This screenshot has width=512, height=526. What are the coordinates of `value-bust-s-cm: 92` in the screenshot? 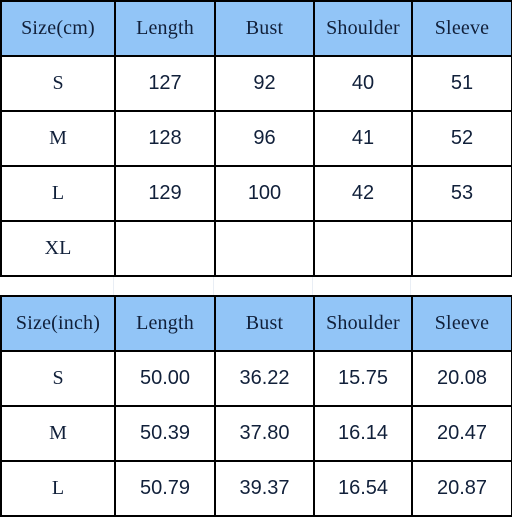 It's located at (264, 83).